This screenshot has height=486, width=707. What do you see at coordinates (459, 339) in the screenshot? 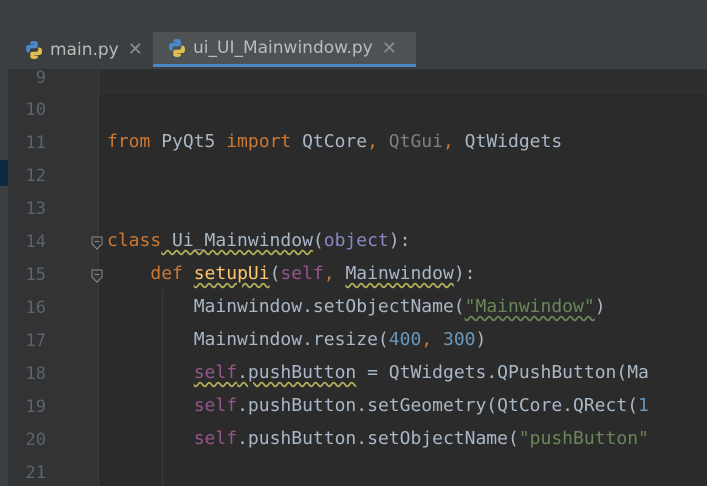
I see `number-literal: 300` at bounding box center [459, 339].